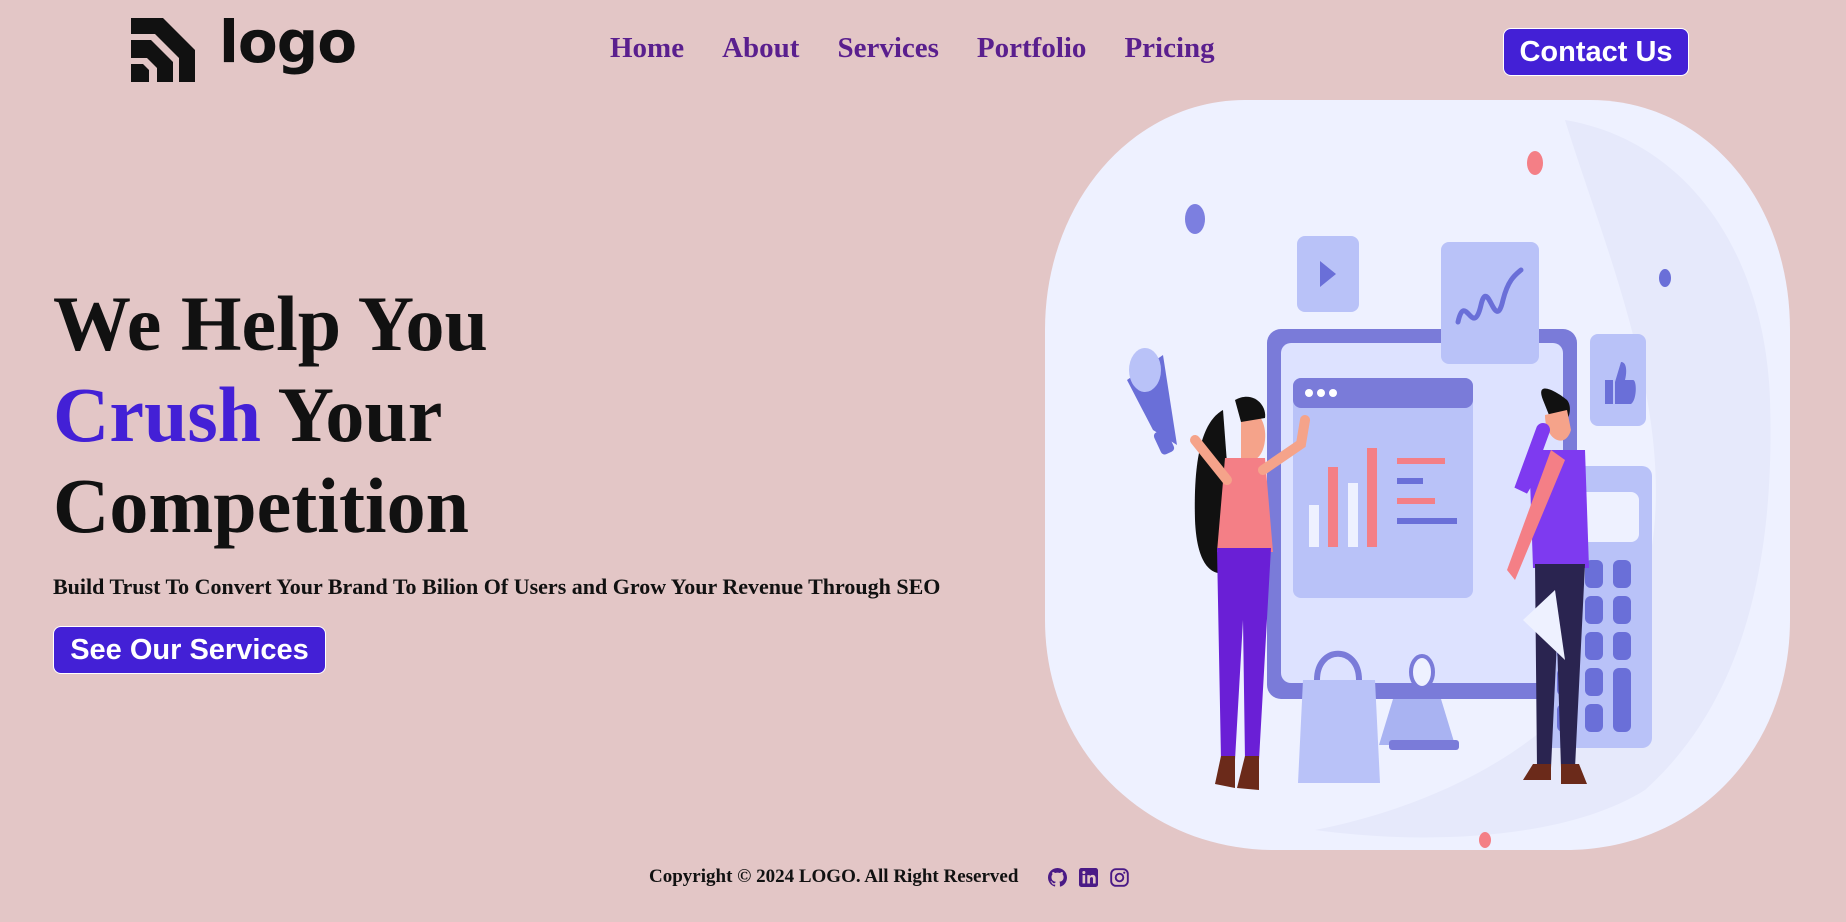  I want to click on nav-pricing: Pricing, so click(1169, 48).